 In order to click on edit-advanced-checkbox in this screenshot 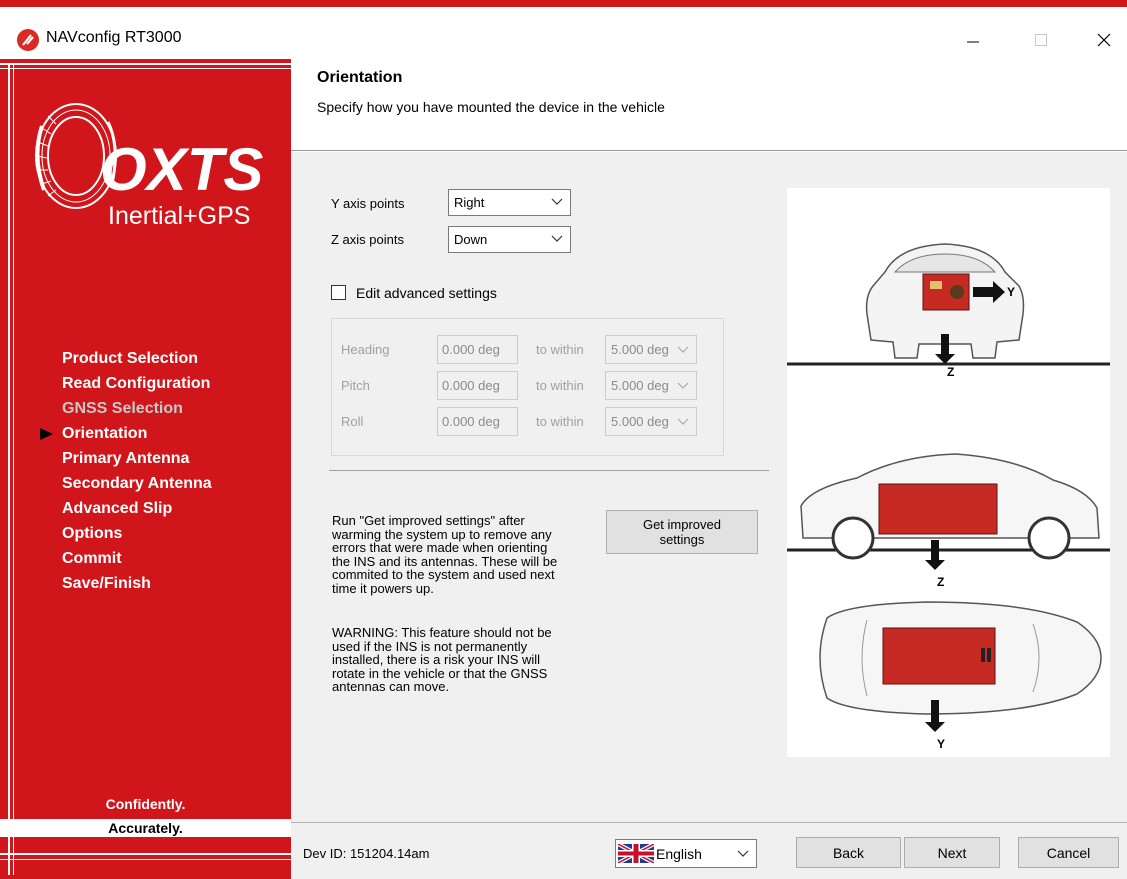, I will do `click(338, 292)`.